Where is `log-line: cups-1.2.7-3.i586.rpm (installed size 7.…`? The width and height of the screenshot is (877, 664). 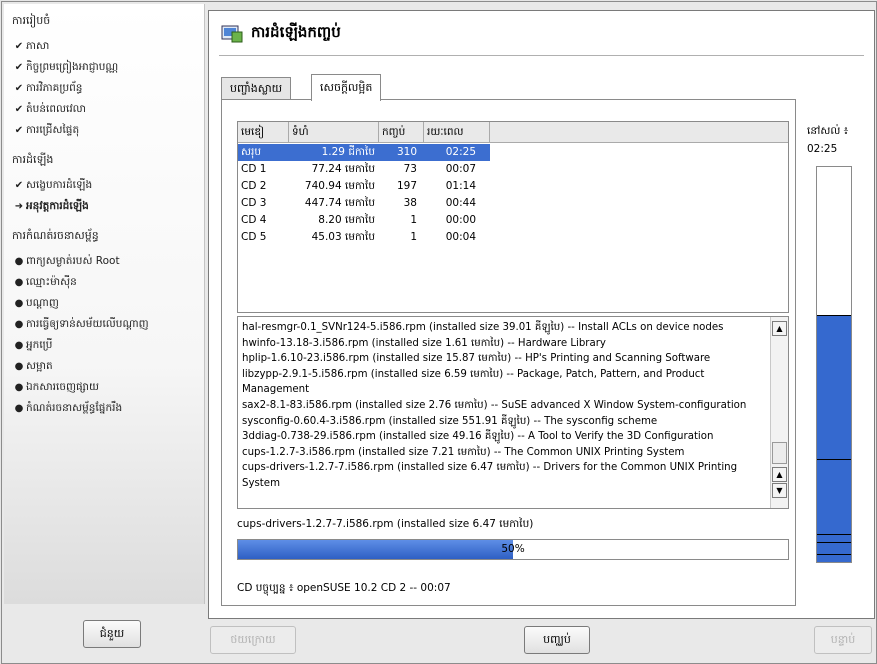 log-line: cups-1.2.7-3.i586.rpm (installed size 7.… is located at coordinates (463, 452).